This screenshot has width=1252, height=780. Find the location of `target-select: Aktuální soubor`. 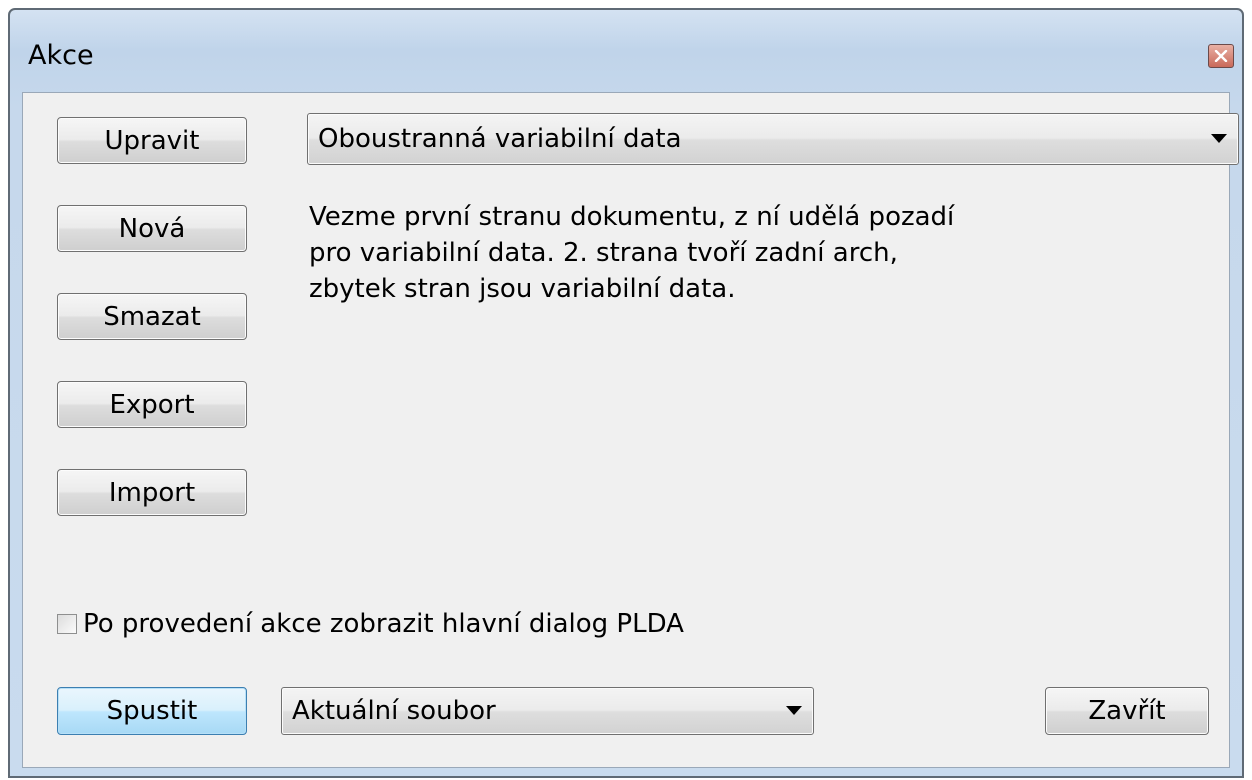

target-select: Aktuální soubor is located at coordinates (547, 711).